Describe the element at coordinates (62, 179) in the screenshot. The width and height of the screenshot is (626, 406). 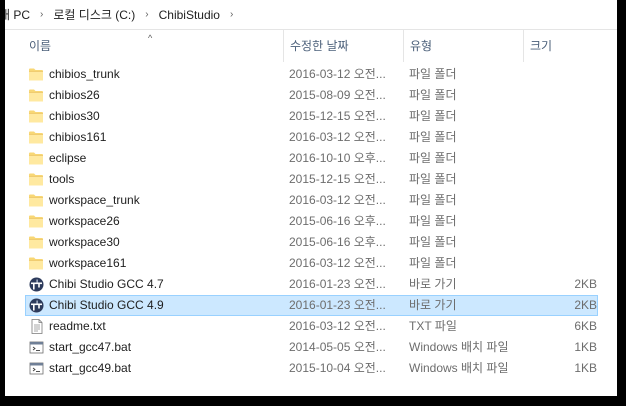
I see `file-name: tools` at that location.